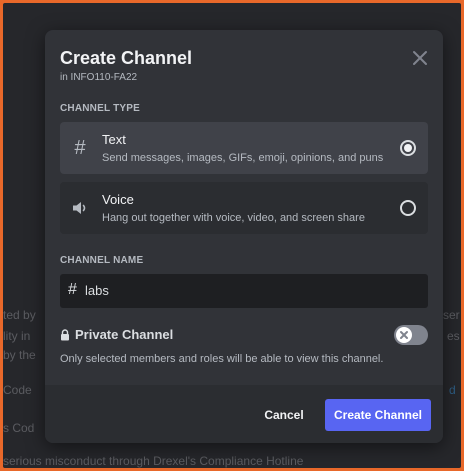 Image resolution: width=464 pixels, height=471 pixels. Describe the element at coordinates (100, 108) in the screenshot. I see `channel-type-label: CHANNEL TYPE` at that location.